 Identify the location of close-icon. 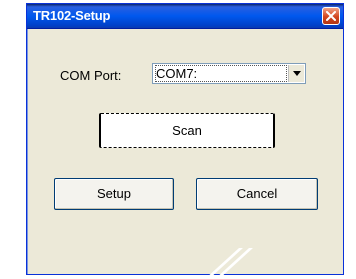
(331, 16).